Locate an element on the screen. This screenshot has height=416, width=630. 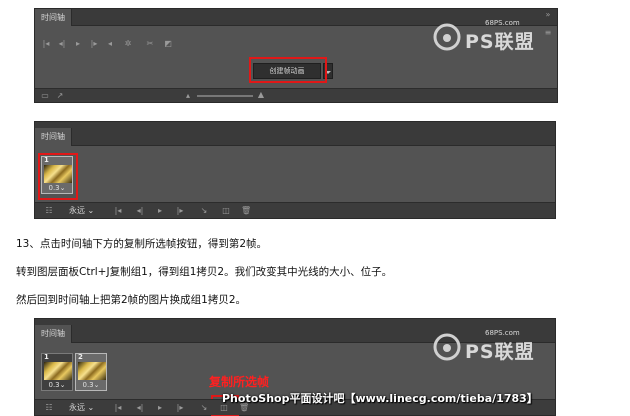
step-layer-text: 转到图层面板Ctrl+J复制组1，得到组1拷贝2。我们改变其中光线的大小、位子。 is located at coordinates (204, 272).